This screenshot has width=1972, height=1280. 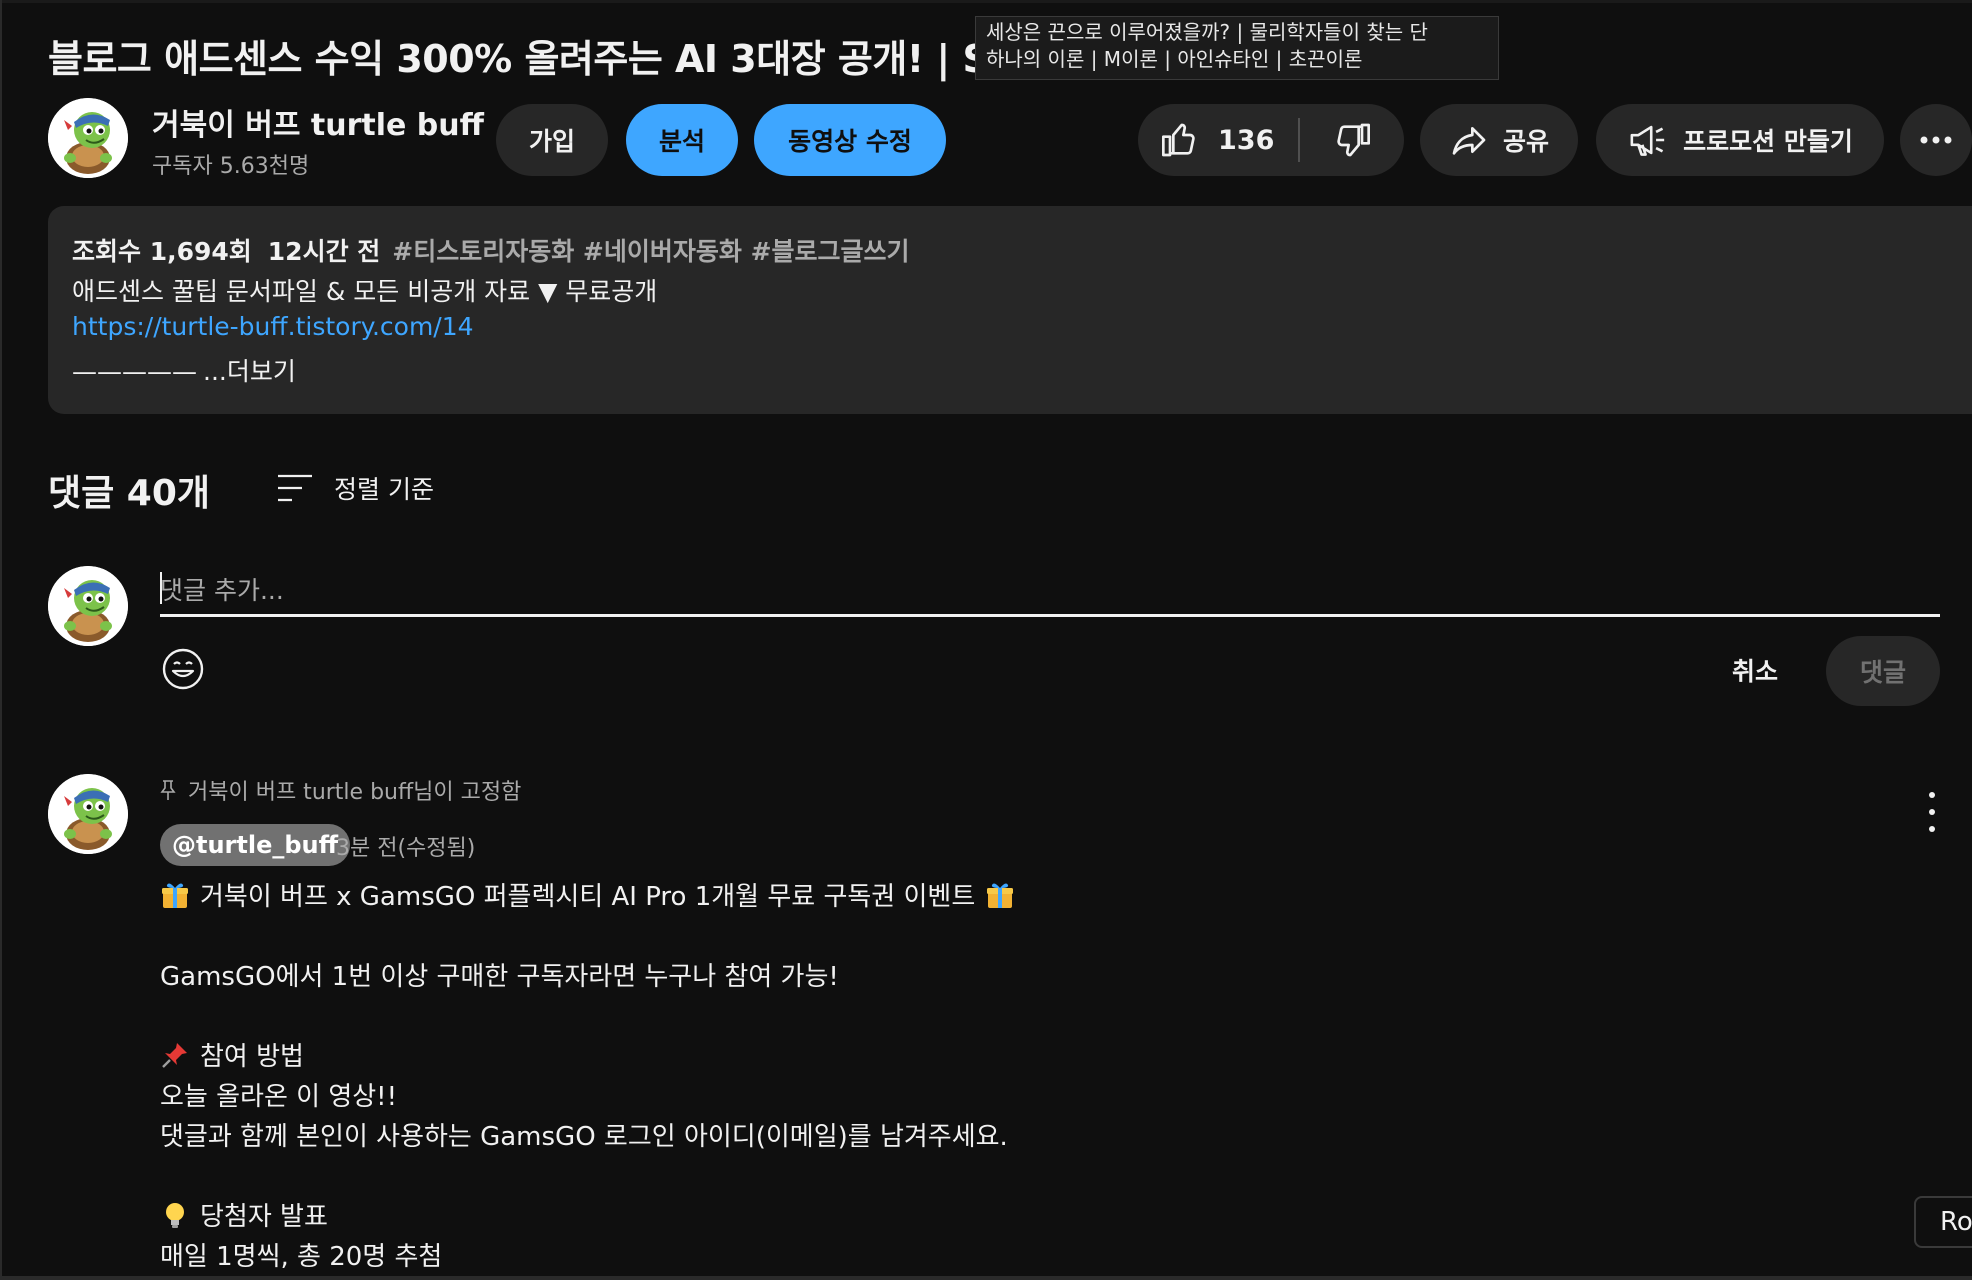 I want to click on emoji-button, so click(x=183, y=669).